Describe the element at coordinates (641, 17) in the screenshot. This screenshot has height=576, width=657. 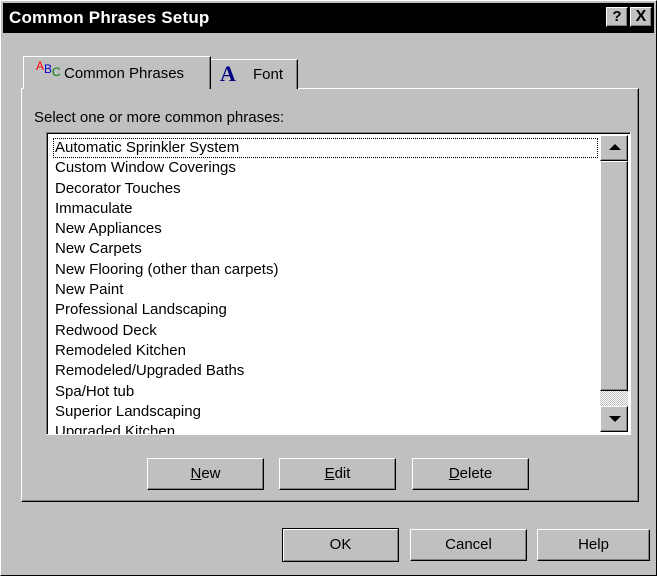
I see `close-icon: X` at that location.